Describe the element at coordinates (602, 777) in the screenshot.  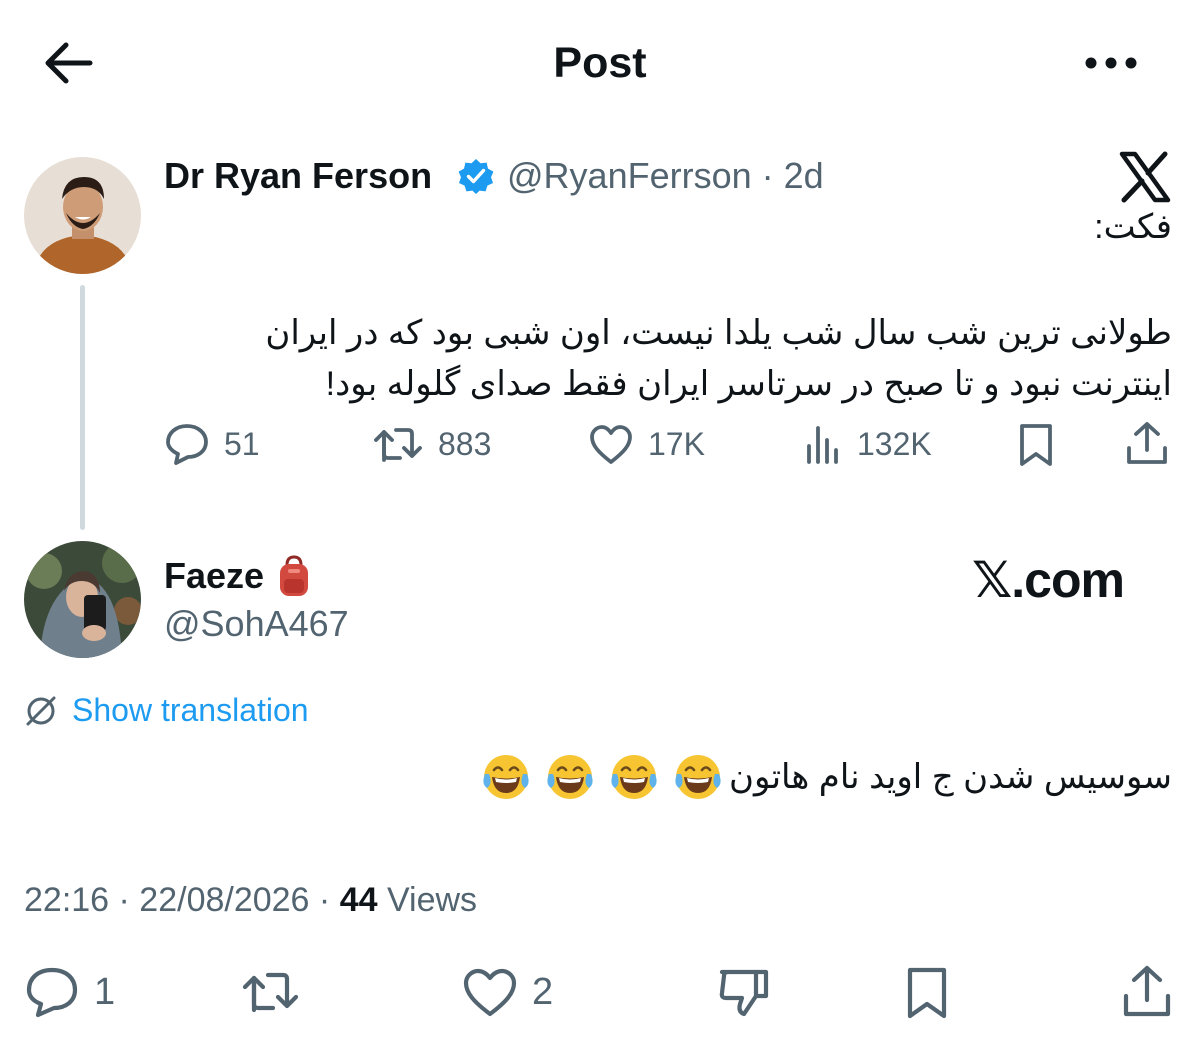
I see `emoji-group` at that location.